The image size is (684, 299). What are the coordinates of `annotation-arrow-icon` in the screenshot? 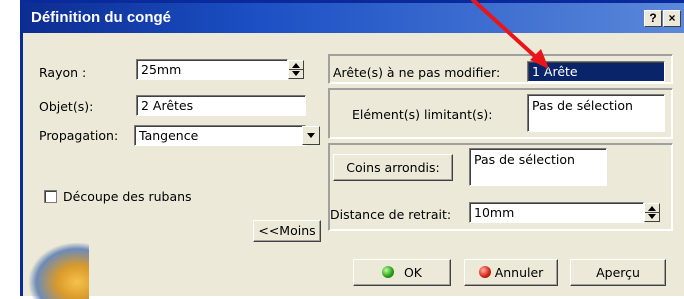 It's located at (510, 34).